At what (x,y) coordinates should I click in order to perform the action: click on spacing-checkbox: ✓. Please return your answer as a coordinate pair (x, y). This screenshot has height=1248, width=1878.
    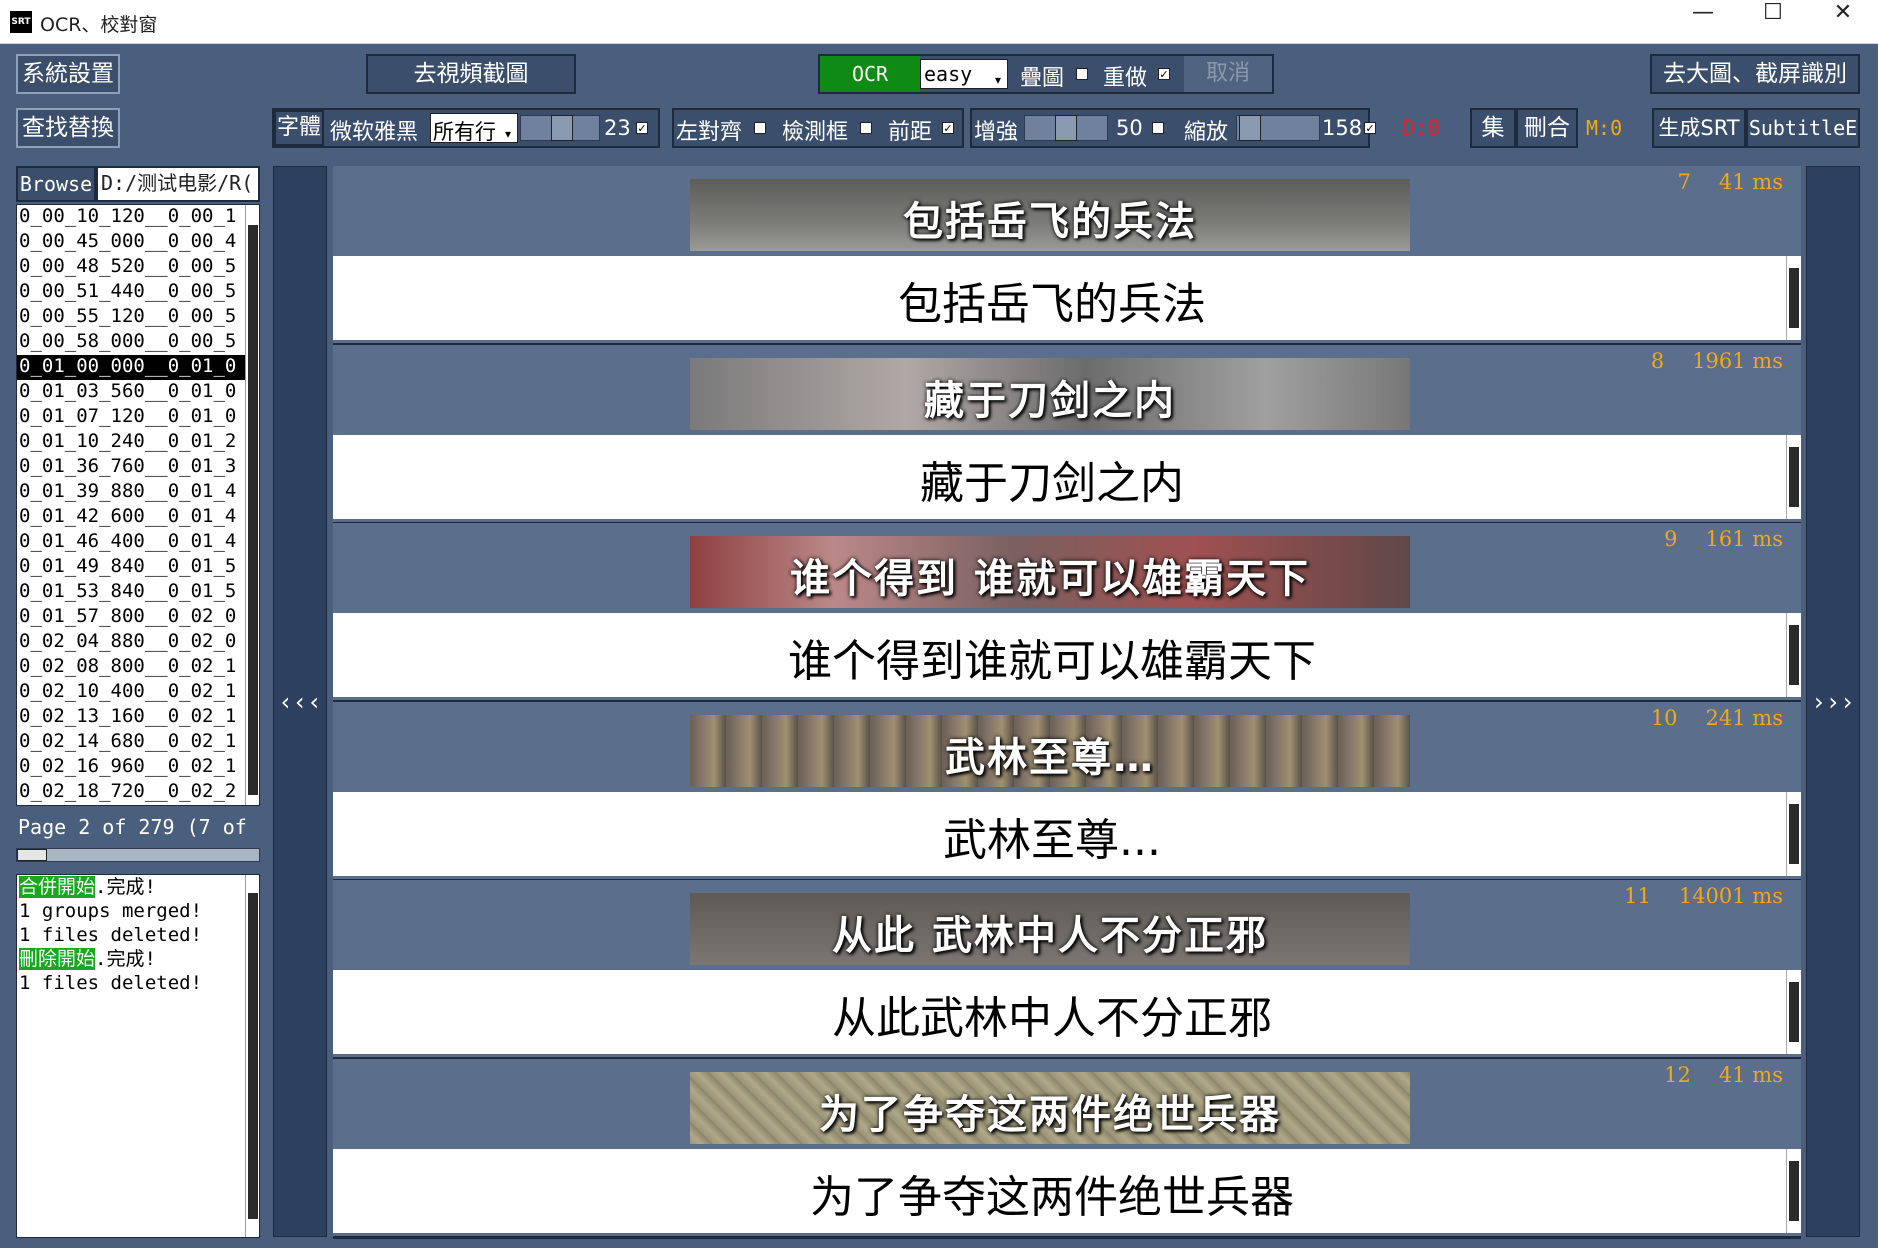
    Looking at the image, I should click on (948, 128).